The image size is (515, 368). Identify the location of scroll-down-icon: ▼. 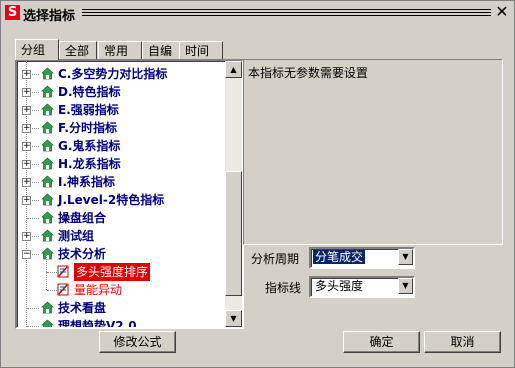
(233, 318).